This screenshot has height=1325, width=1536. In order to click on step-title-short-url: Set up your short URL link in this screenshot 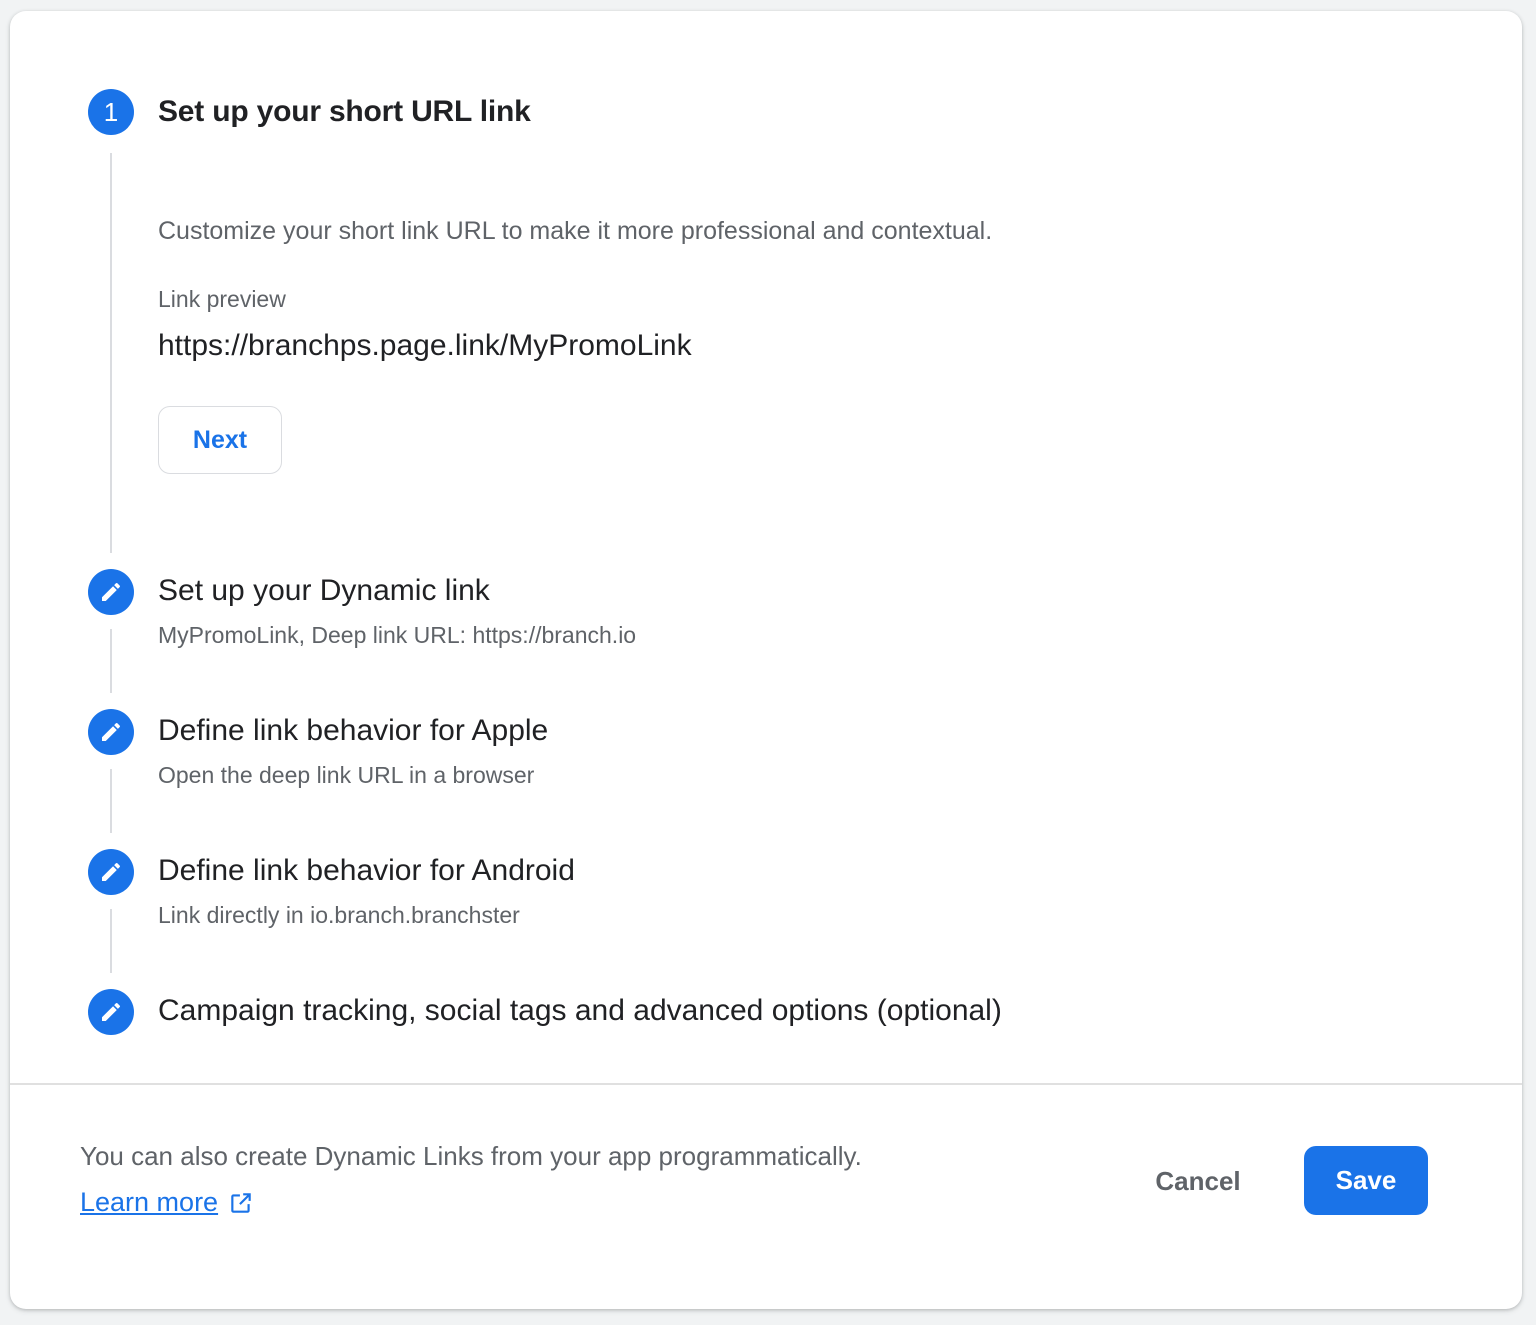, I will do `click(344, 112)`.